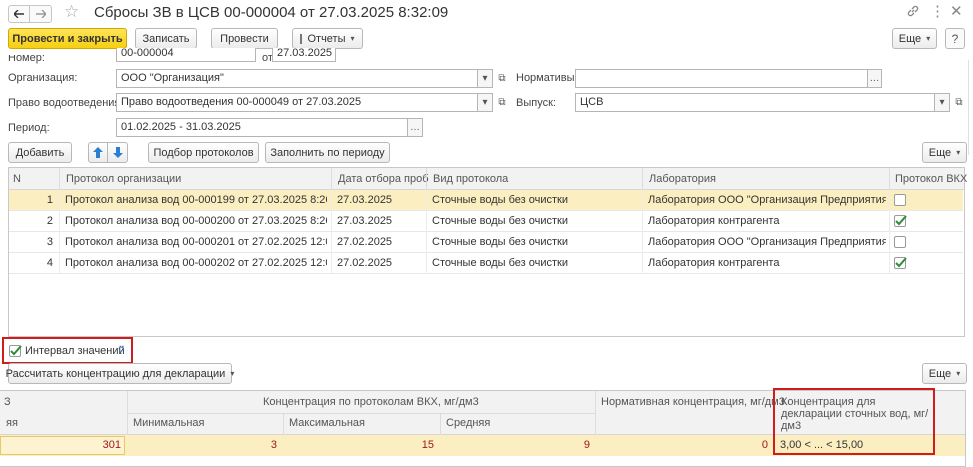 This screenshot has width=973, height=467. What do you see at coordinates (931, 179) in the screenshot?
I see `col-vkh-header: Протокол ВКХ` at bounding box center [931, 179].